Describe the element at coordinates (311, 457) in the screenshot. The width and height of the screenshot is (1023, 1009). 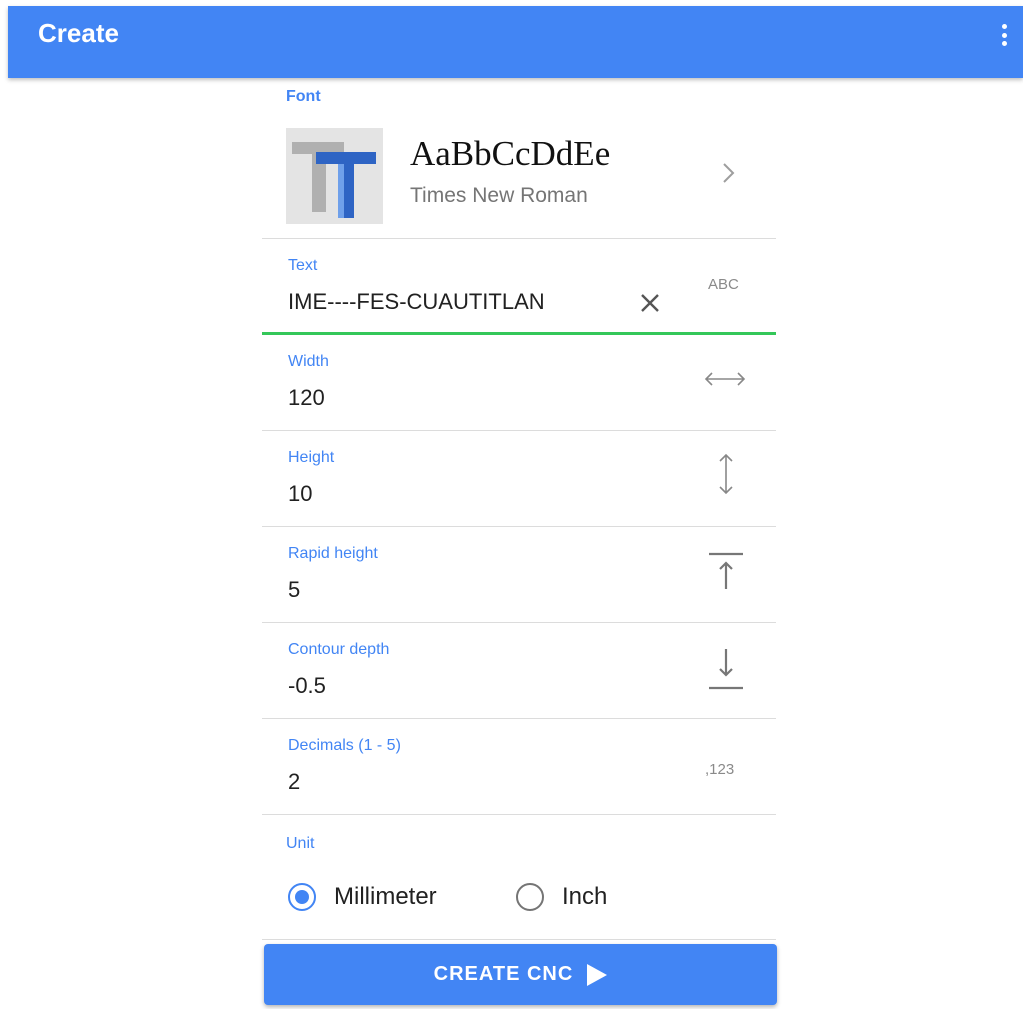
I see `height-label: Height` at that location.